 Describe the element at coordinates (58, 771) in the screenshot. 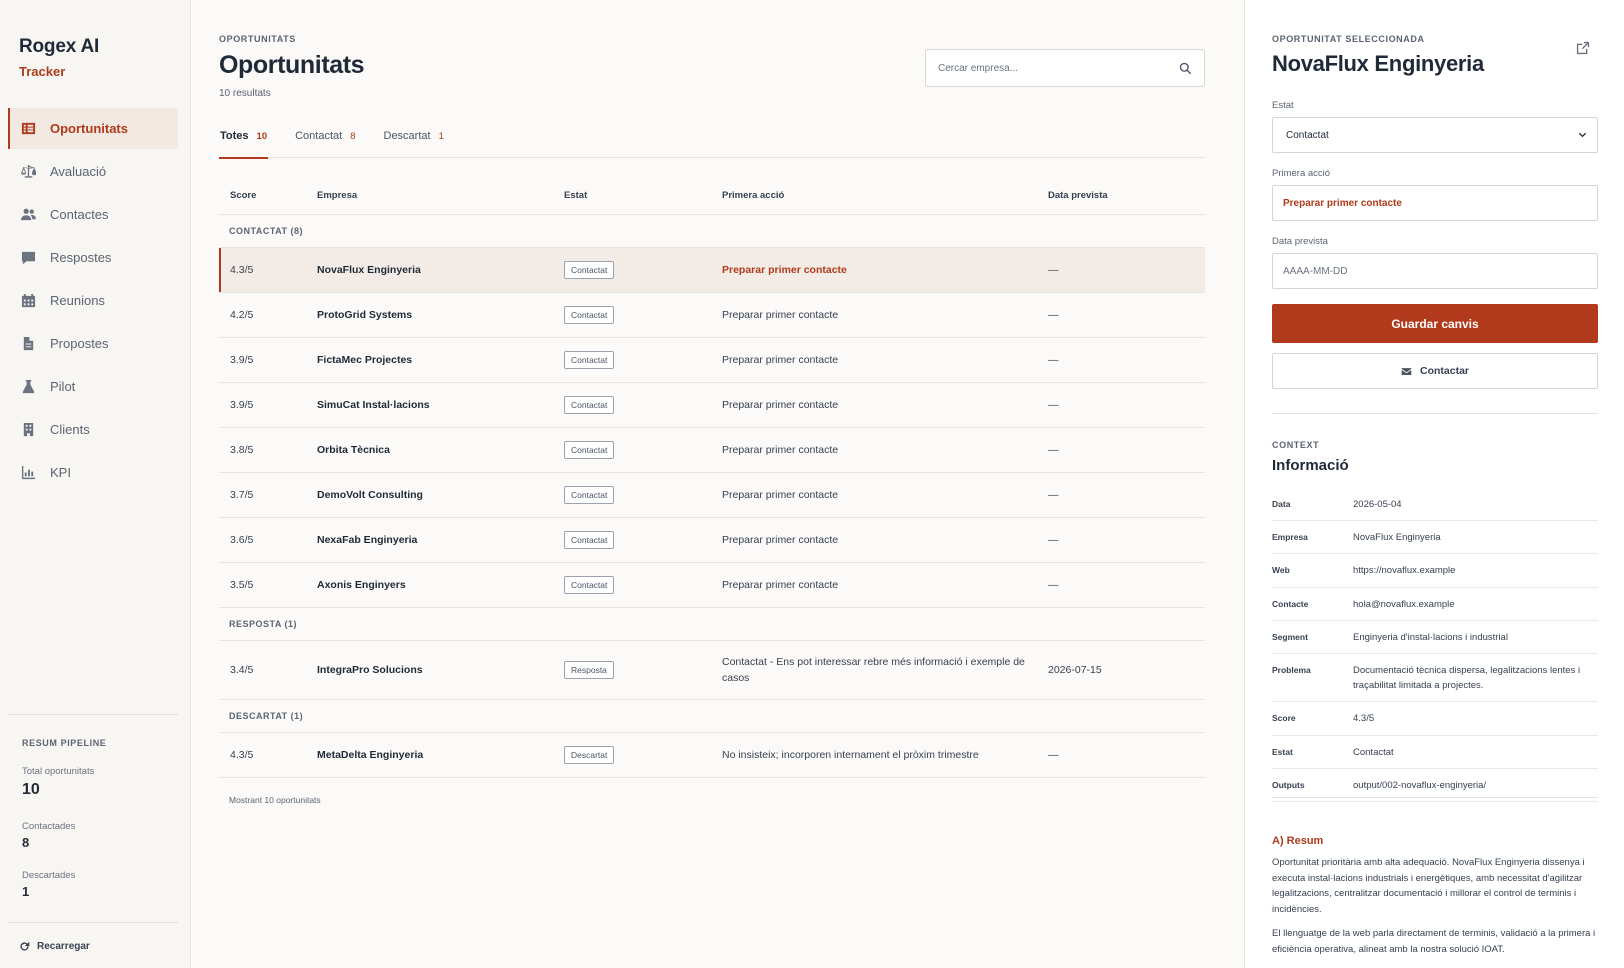

I see `pipeline-total-label: Total oportunitats` at that location.